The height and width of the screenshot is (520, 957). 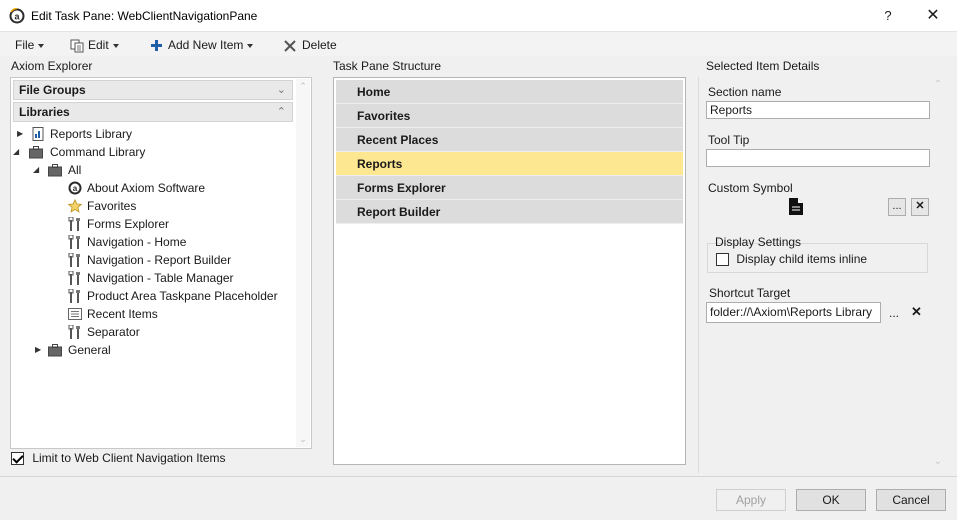 I want to click on tree-item-label: About Axiom Software, so click(x=146, y=188).